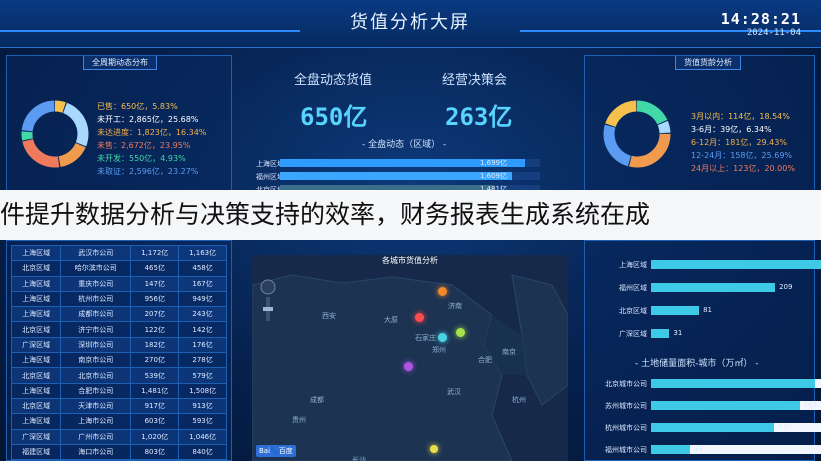 Image resolution: width=821 pixels, height=461 pixels. Describe the element at coordinates (455, 306) in the screenshot. I see `map-city-label: 济南` at that location.